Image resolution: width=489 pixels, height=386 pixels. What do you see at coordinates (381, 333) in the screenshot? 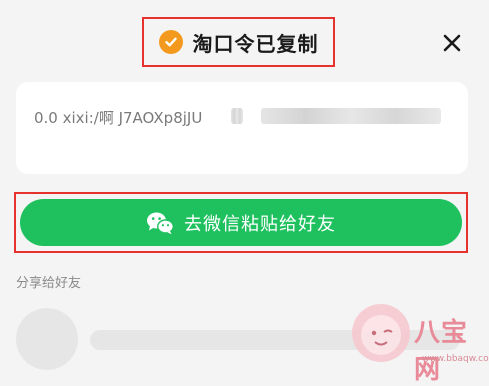
I see `watermark-face-icon` at bounding box center [381, 333].